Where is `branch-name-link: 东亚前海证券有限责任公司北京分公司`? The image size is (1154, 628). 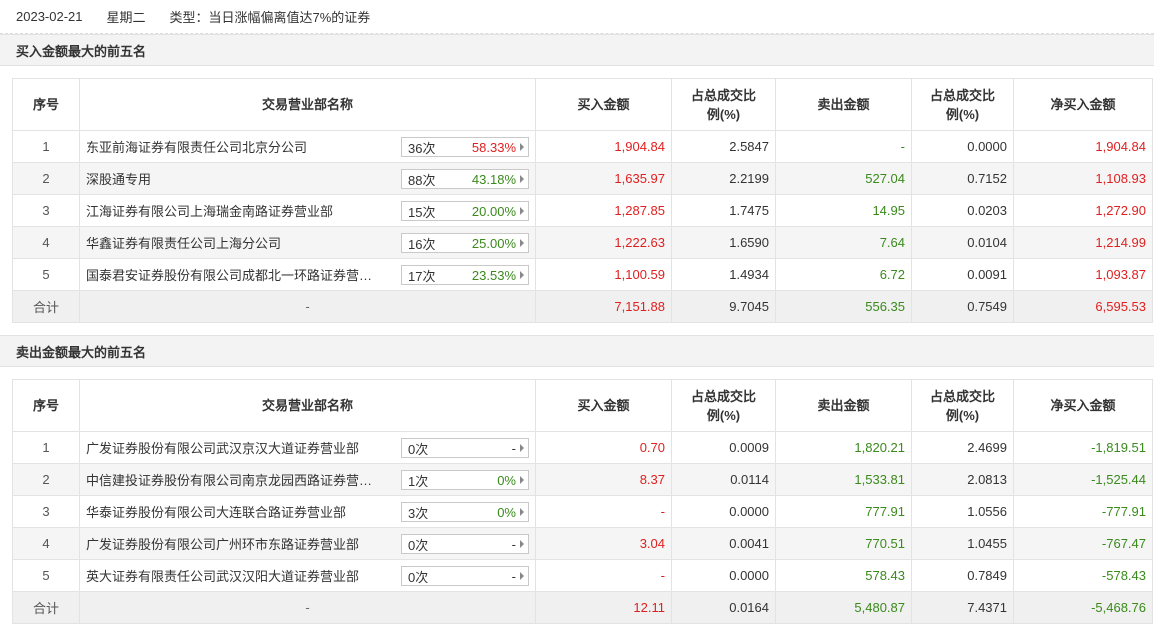 branch-name-link: 东亚前海证券有限责任公司北京分公司 is located at coordinates (240, 146).